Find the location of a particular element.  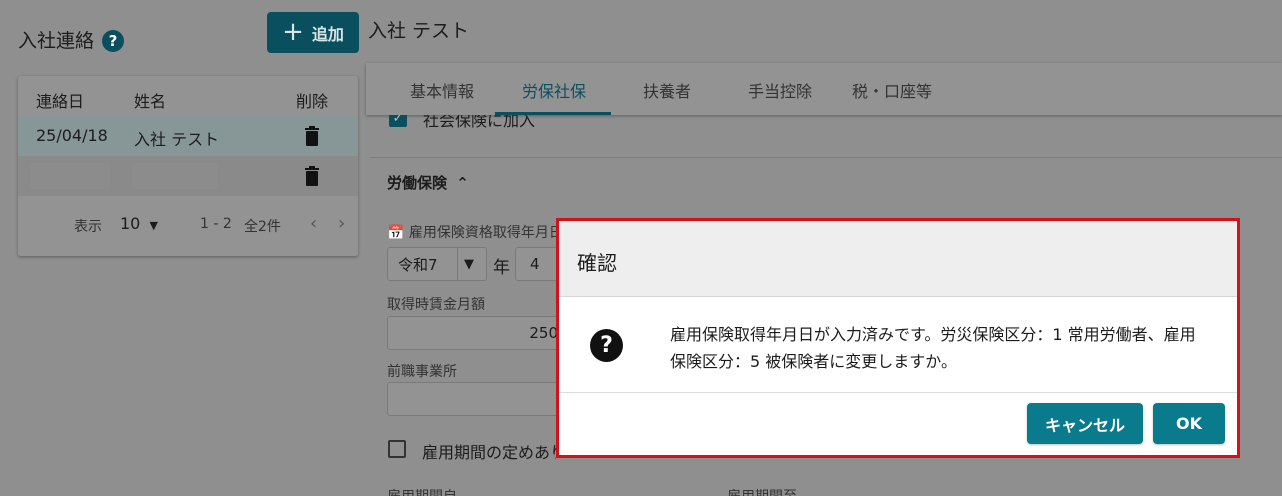

social-insurance-row: ✓ 社会保険に加入 is located at coordinates (834, 123).